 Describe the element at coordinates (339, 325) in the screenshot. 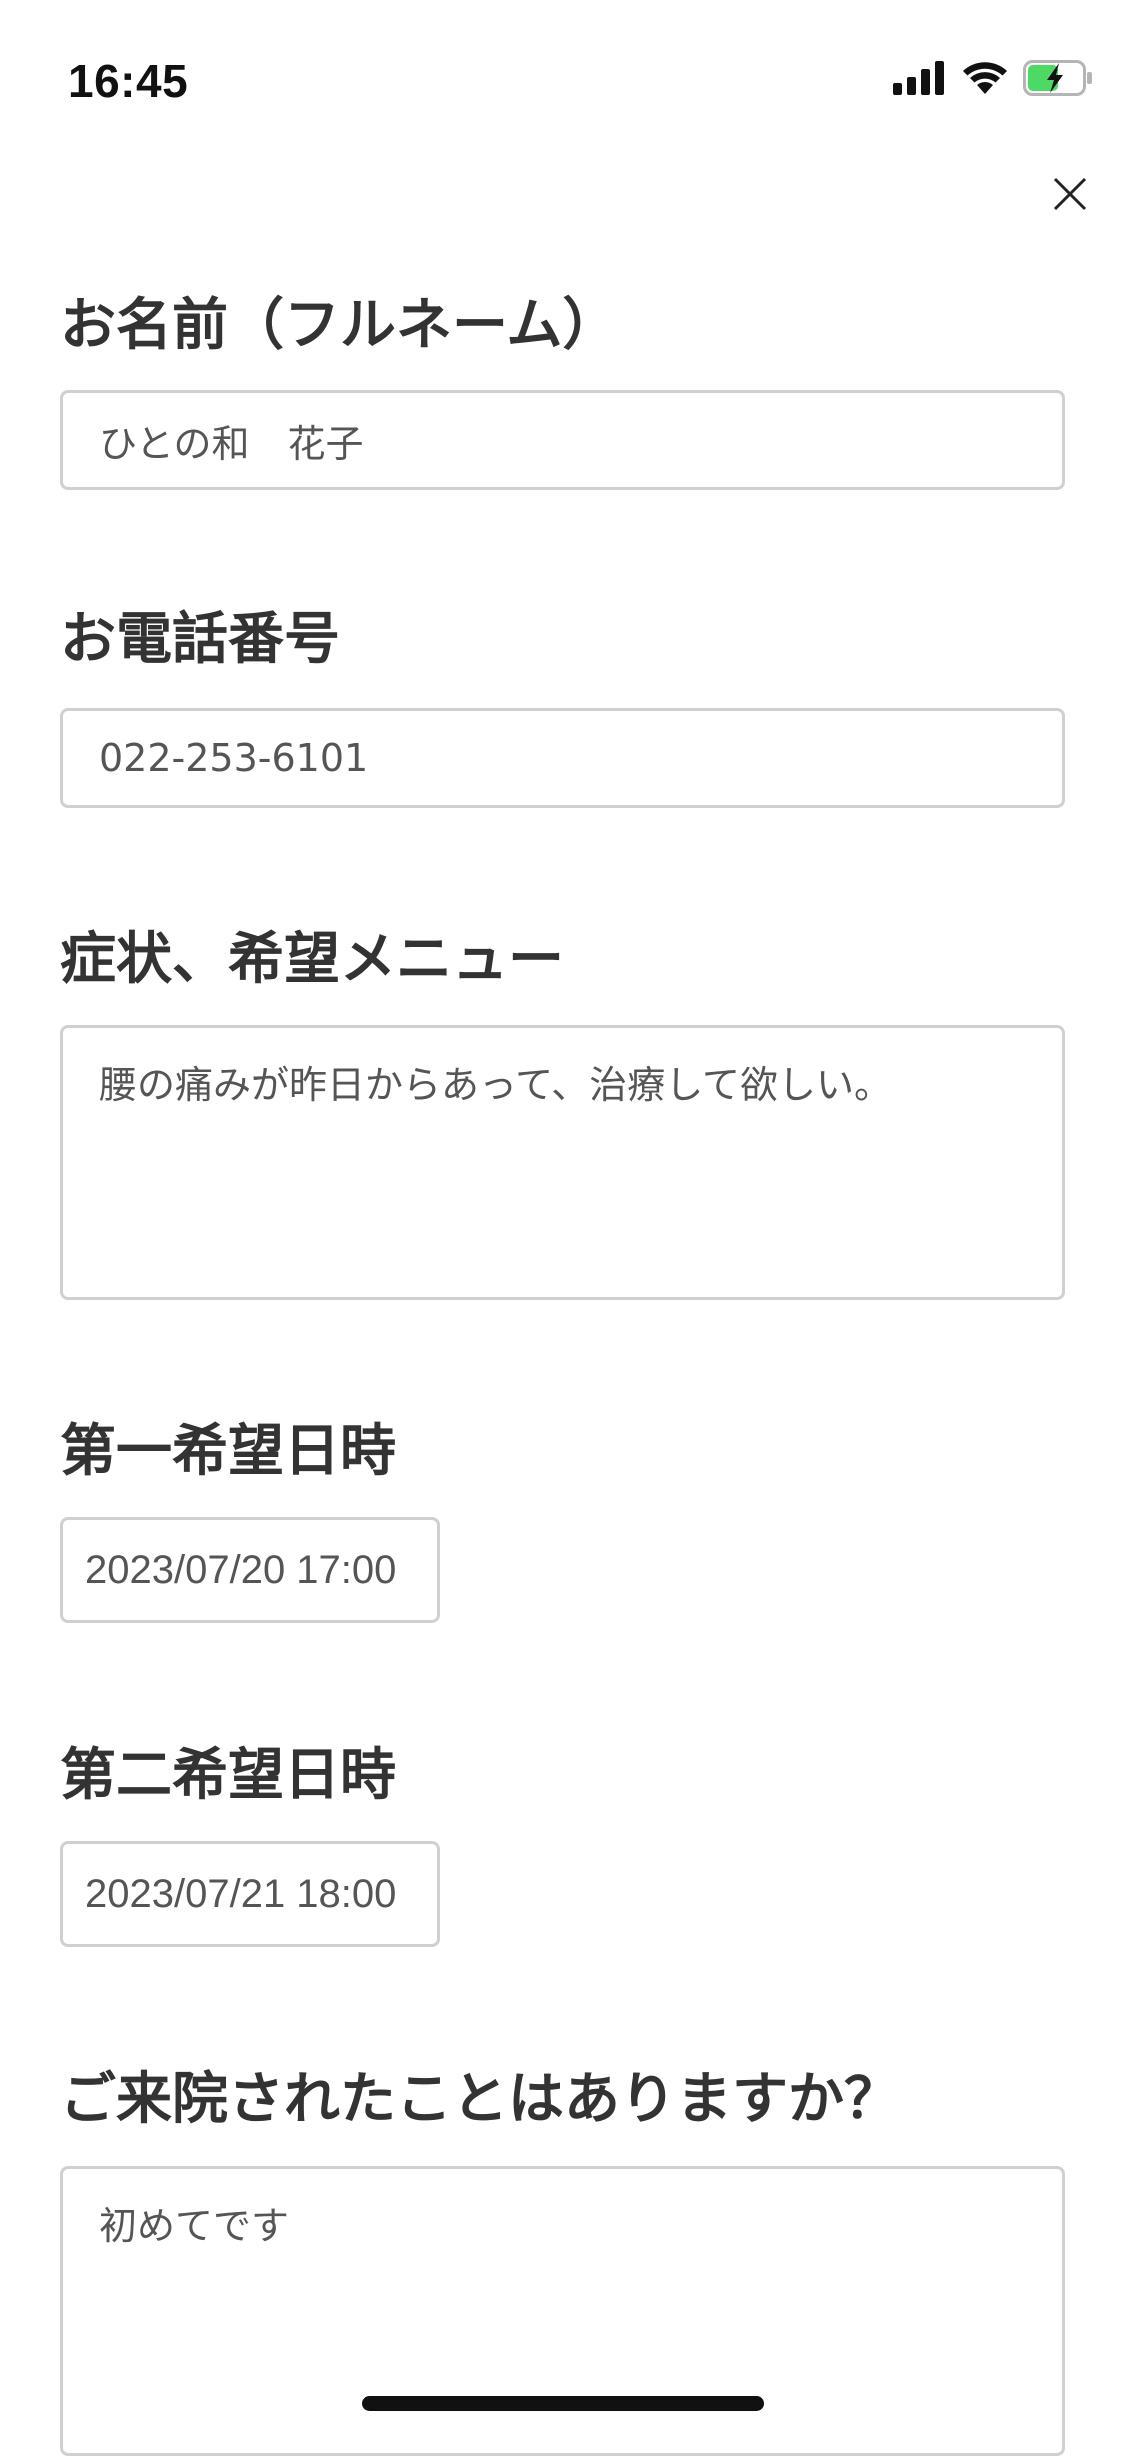

I see `name-label: お名前（フルネーム）` at that location.